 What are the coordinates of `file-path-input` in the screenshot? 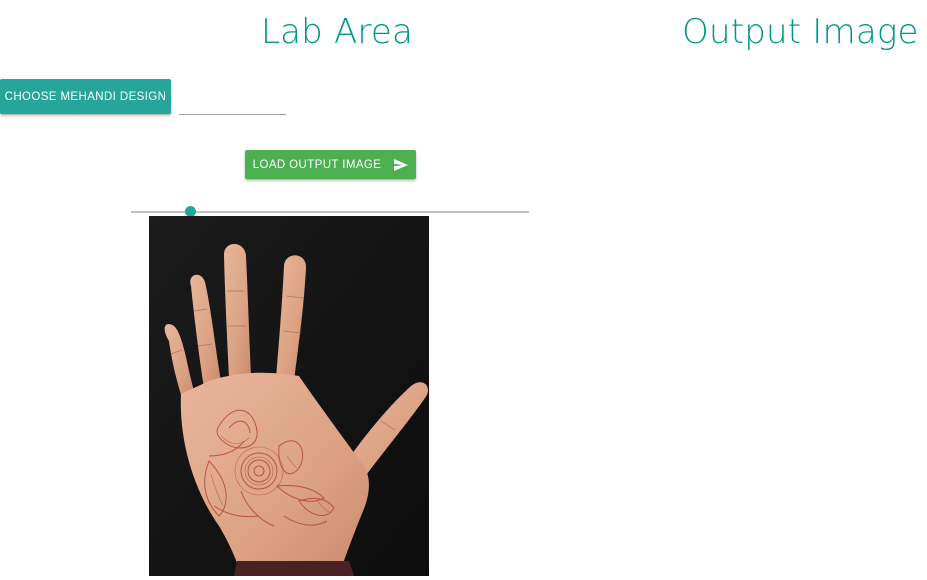 It's located at (232, 105).